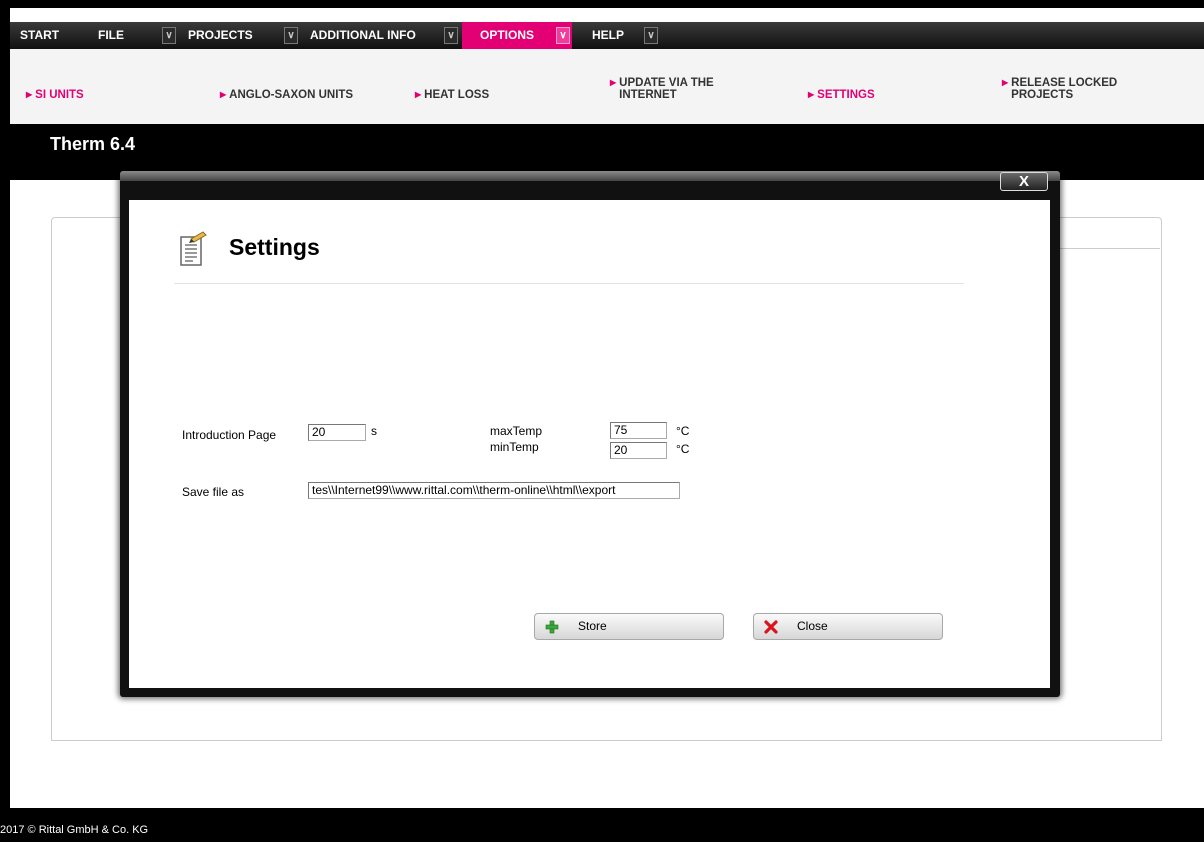 The height and width of the screenshot is (842, 1204). I want to click on plus-icon, so click(552, 627).